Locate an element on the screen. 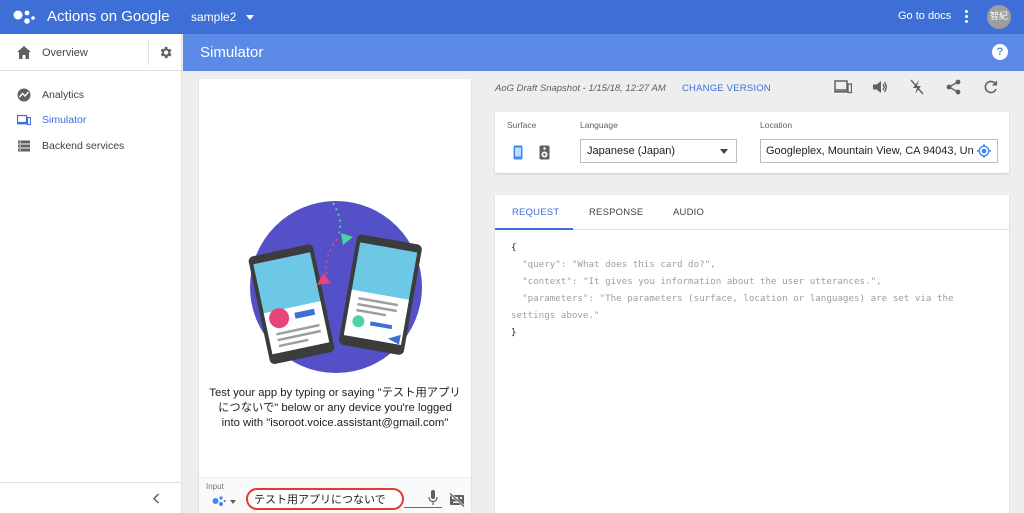 The image size is (1024, 513). location-input is located at coordinates (879, 151).